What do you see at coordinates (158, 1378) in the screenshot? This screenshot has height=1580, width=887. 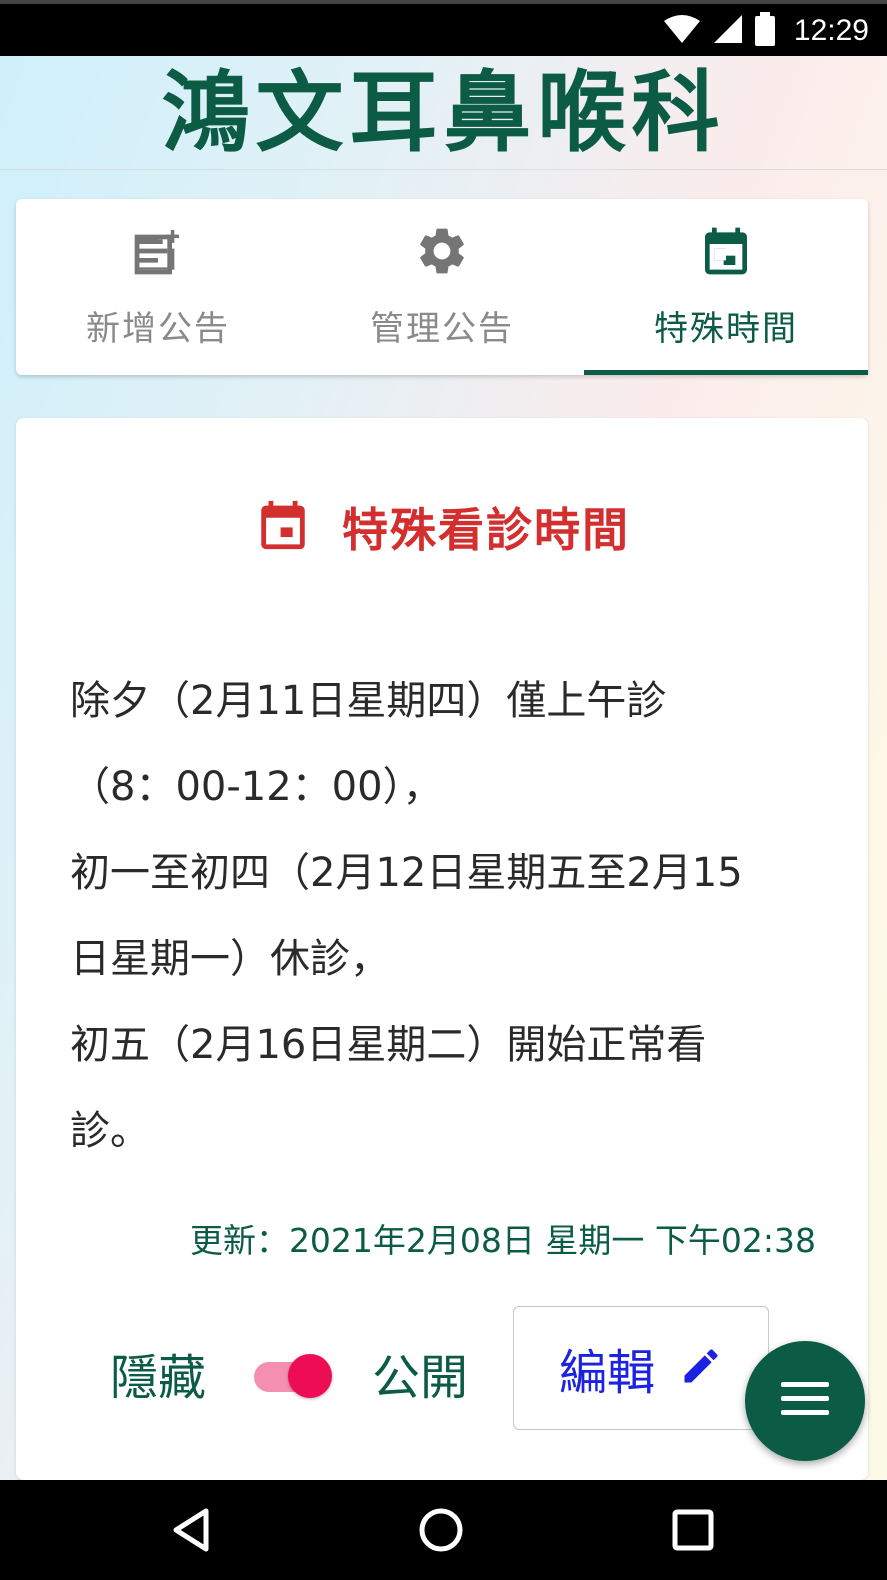 I see `hide-label: 隱藏` at bounding box center [158, 1378].